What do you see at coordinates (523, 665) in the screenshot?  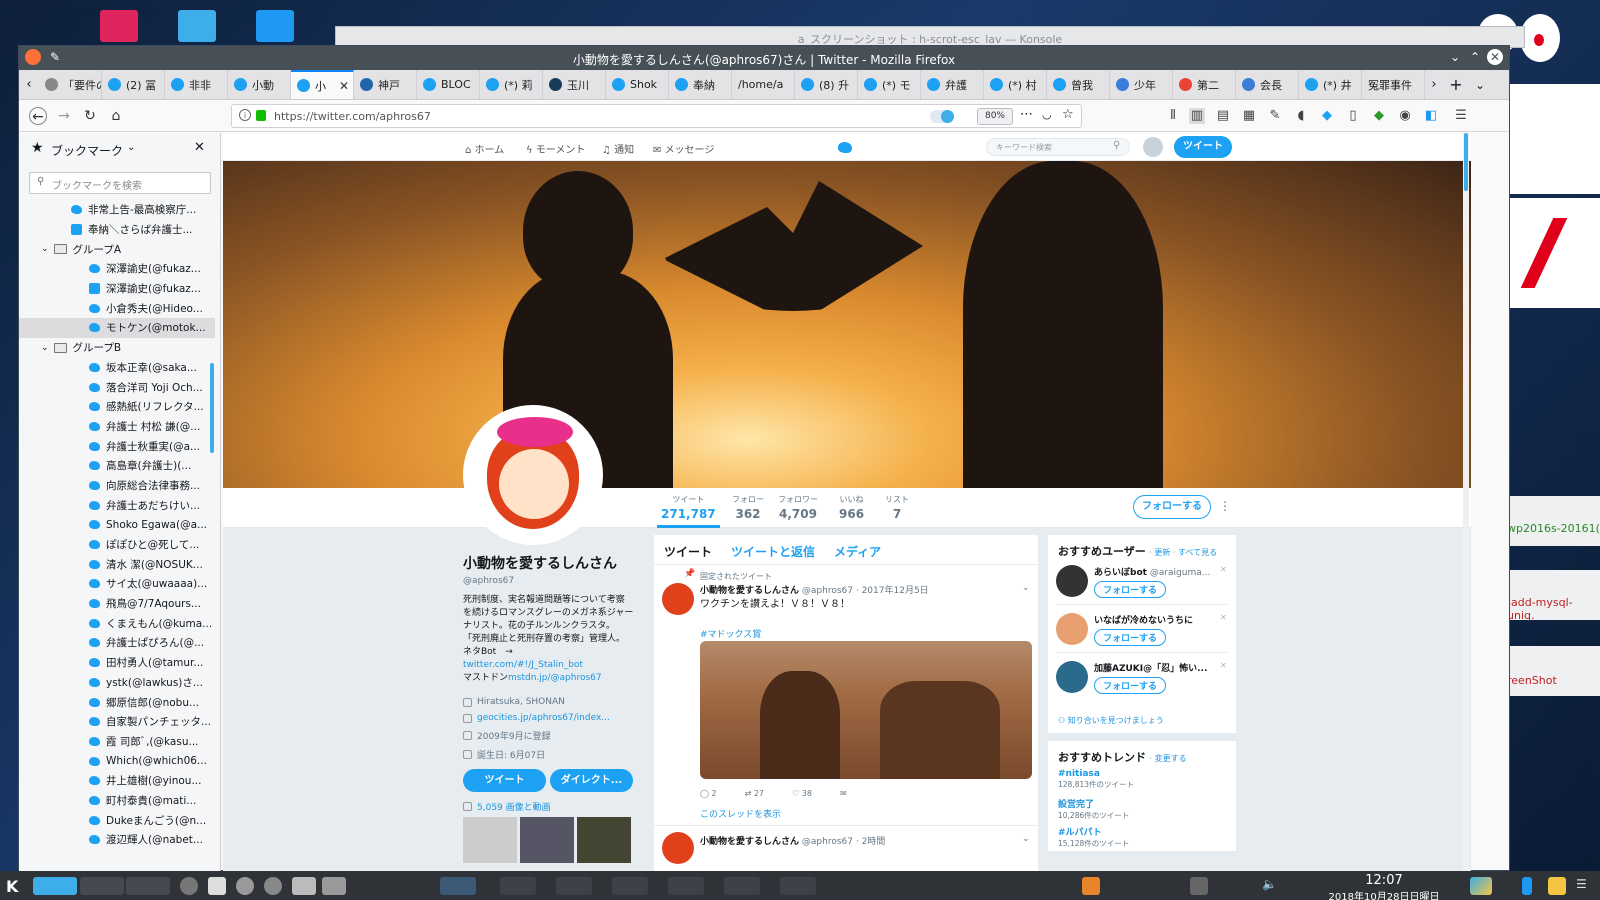 I see `bot-link: twitter.com/#!/J_Stalin_bot` at bounding box center [523, 665].